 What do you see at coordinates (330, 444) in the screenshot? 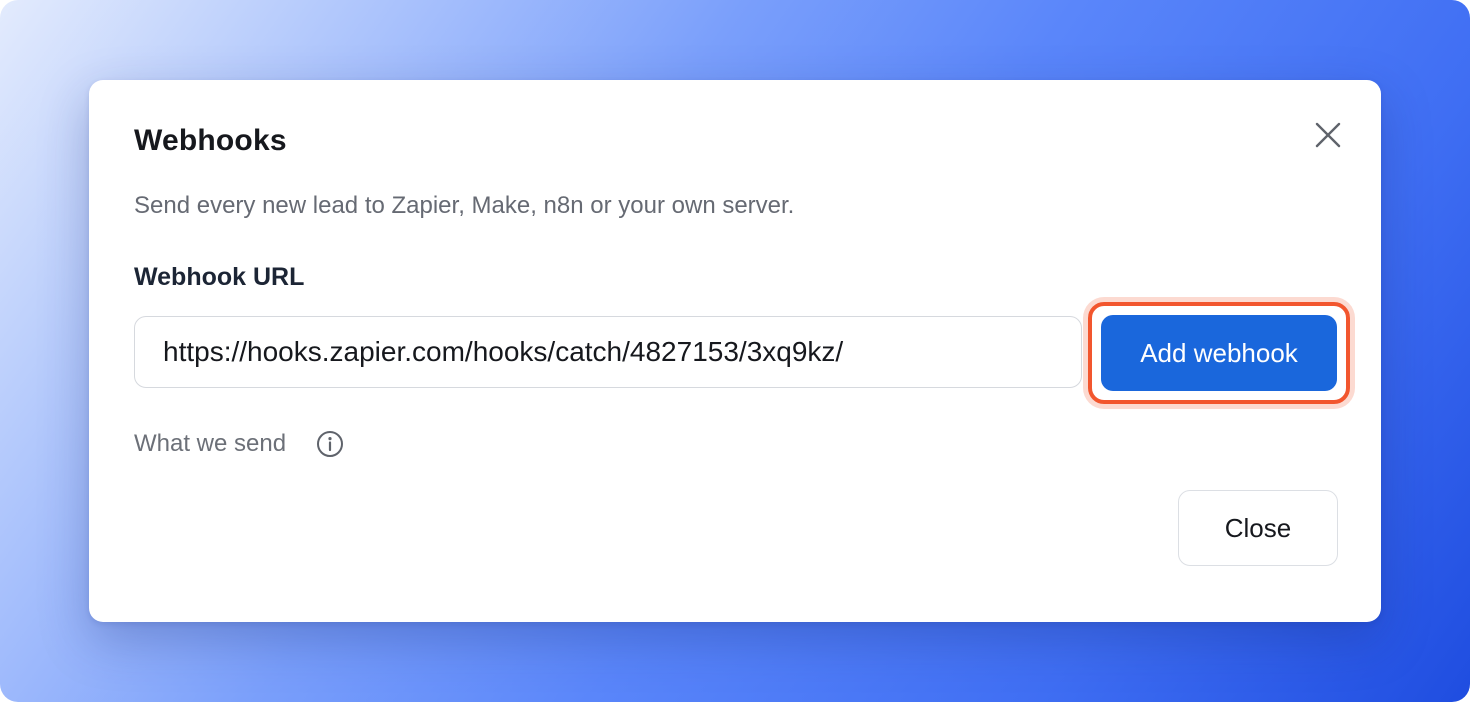
I see `info-icon` at bounding box center [330, 444].